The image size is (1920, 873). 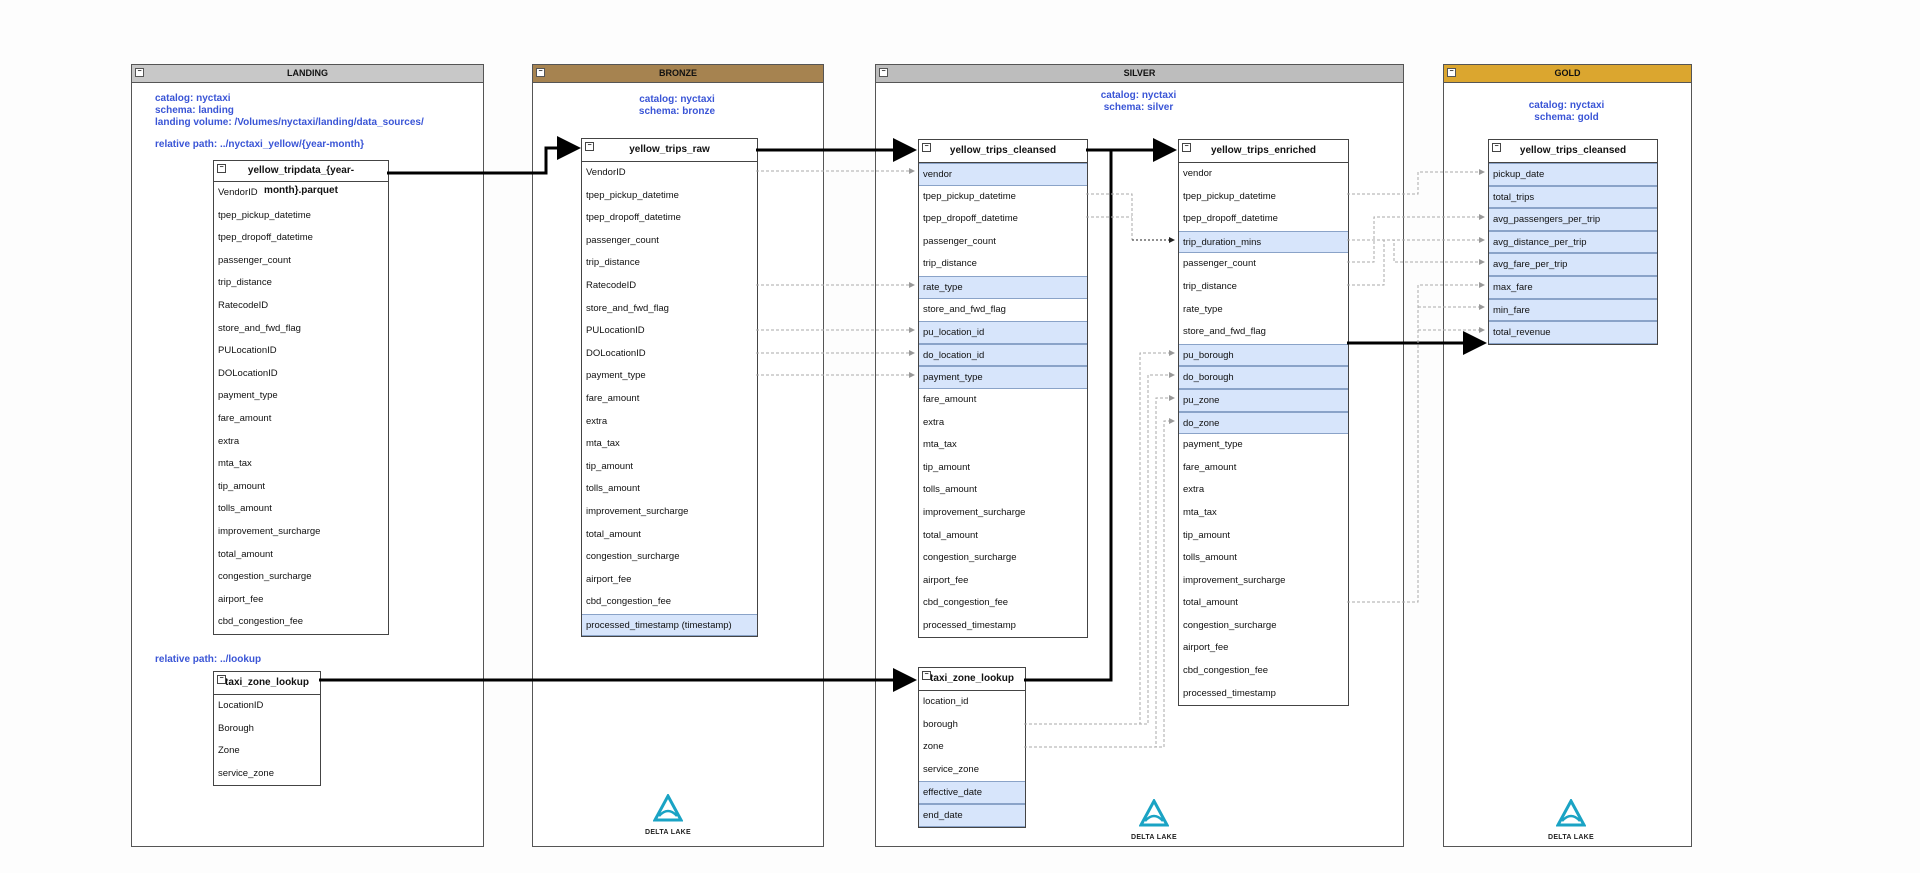 I want to click on table-column-row: trip_duration_mins, so click(x=1263, y=242).